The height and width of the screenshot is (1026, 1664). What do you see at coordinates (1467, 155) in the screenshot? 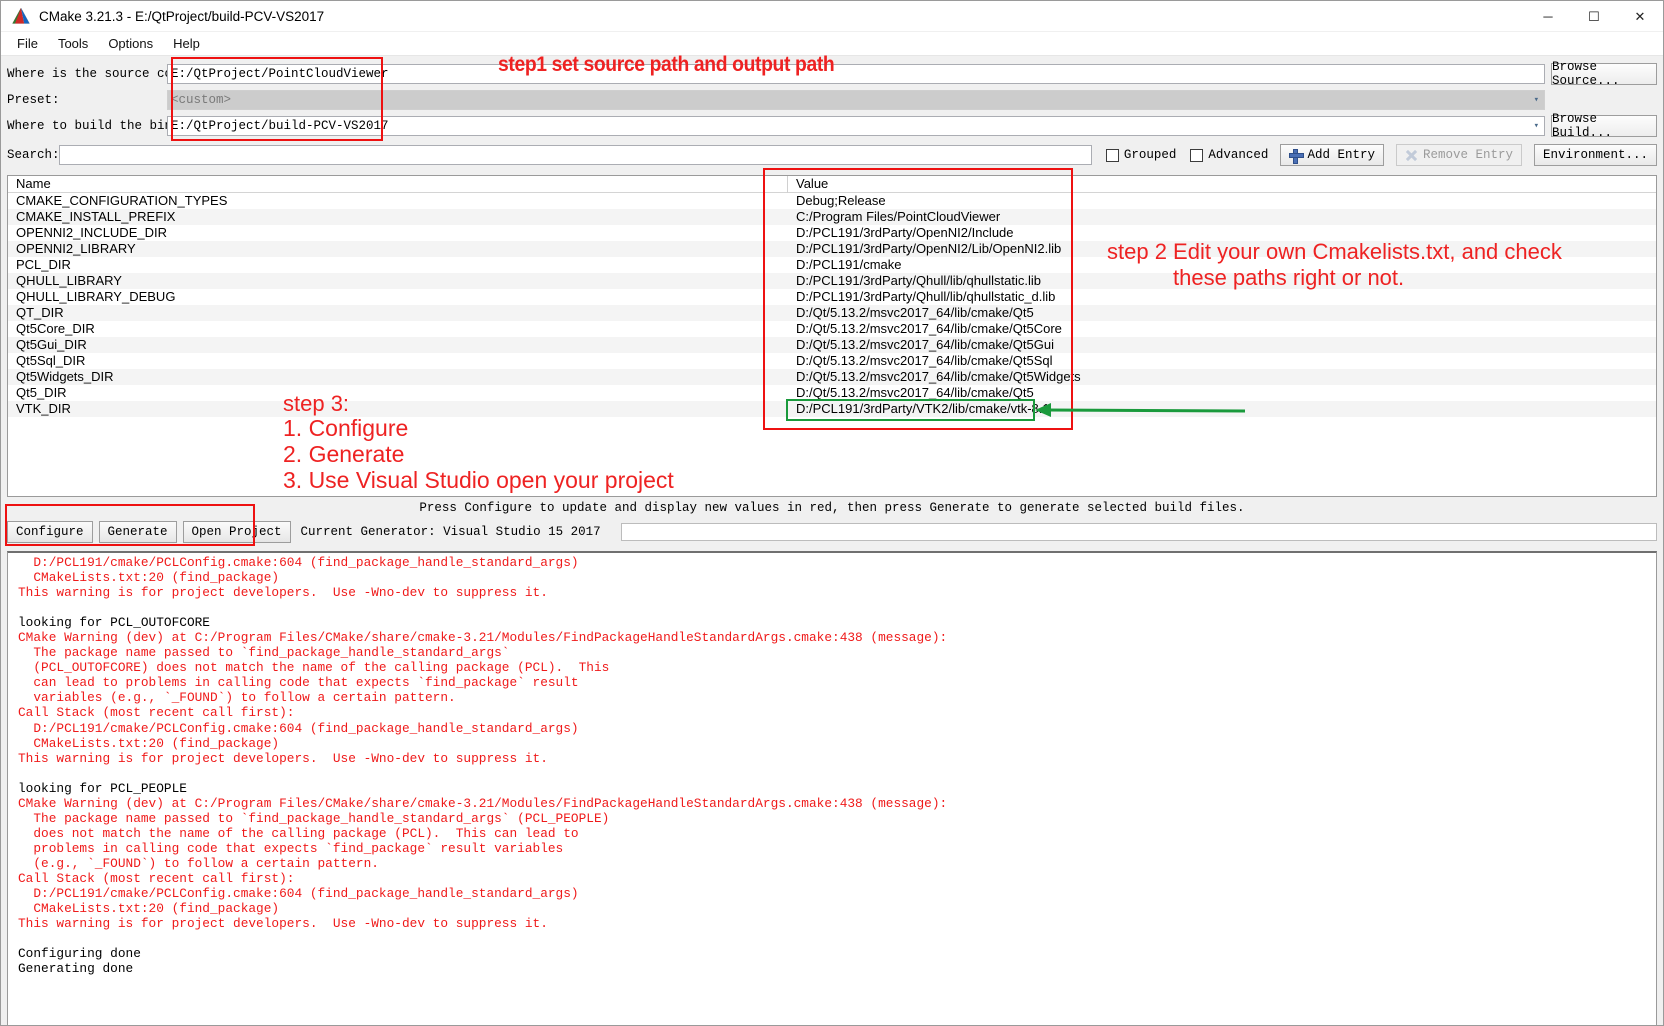
I see `remove-entry-label: Remove Entry` at bounding box center [1467, 155].